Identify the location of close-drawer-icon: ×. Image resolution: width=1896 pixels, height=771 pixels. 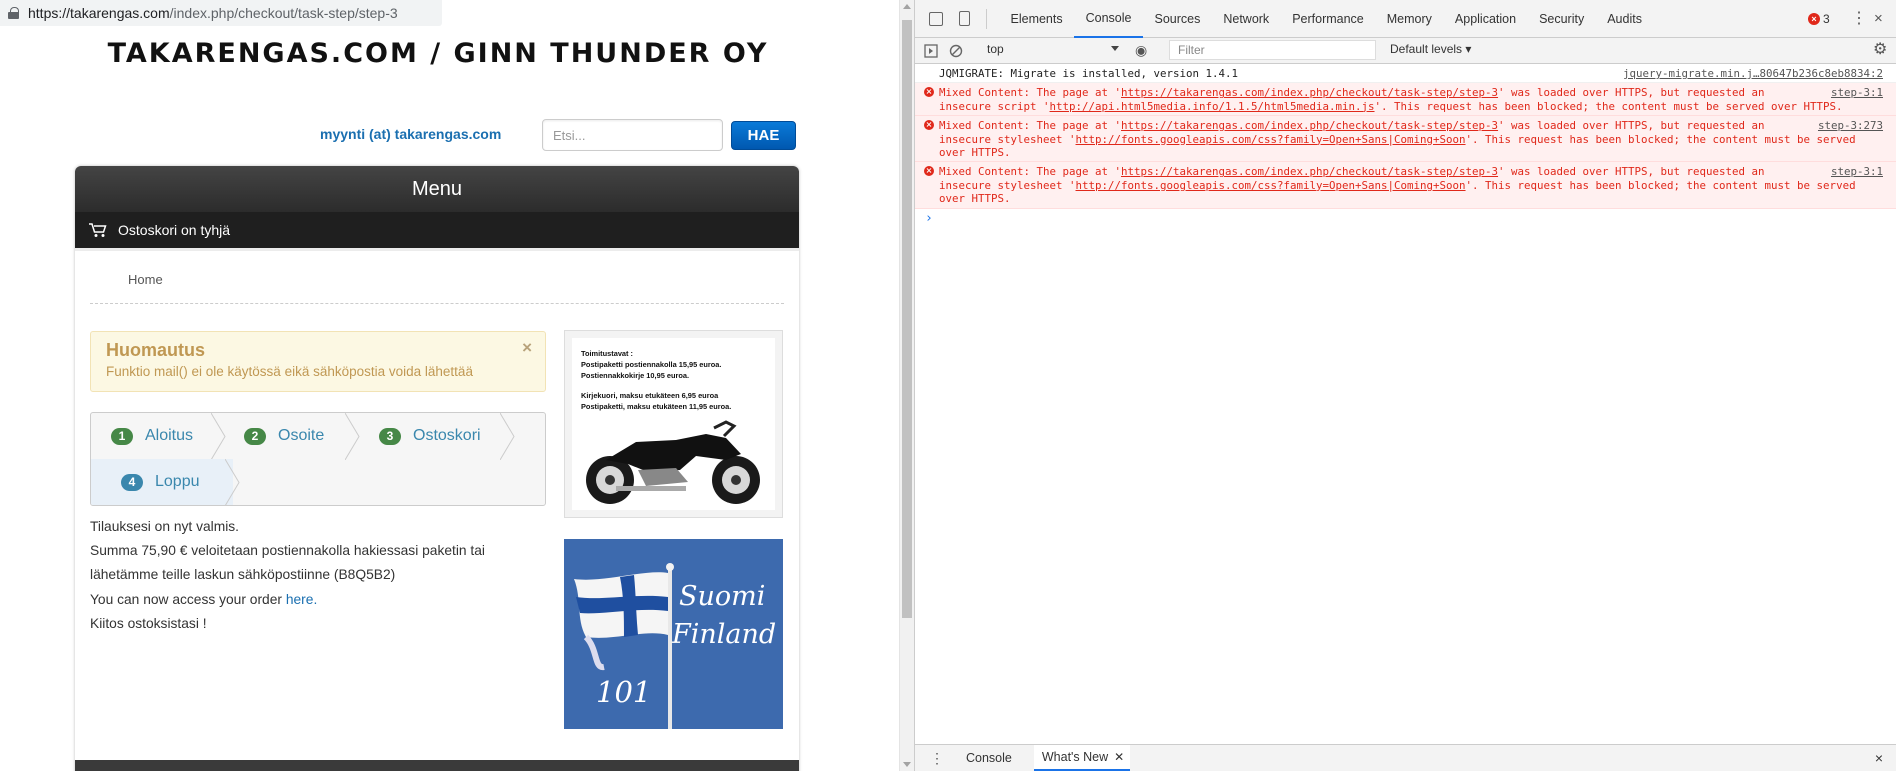
(1879, 758).